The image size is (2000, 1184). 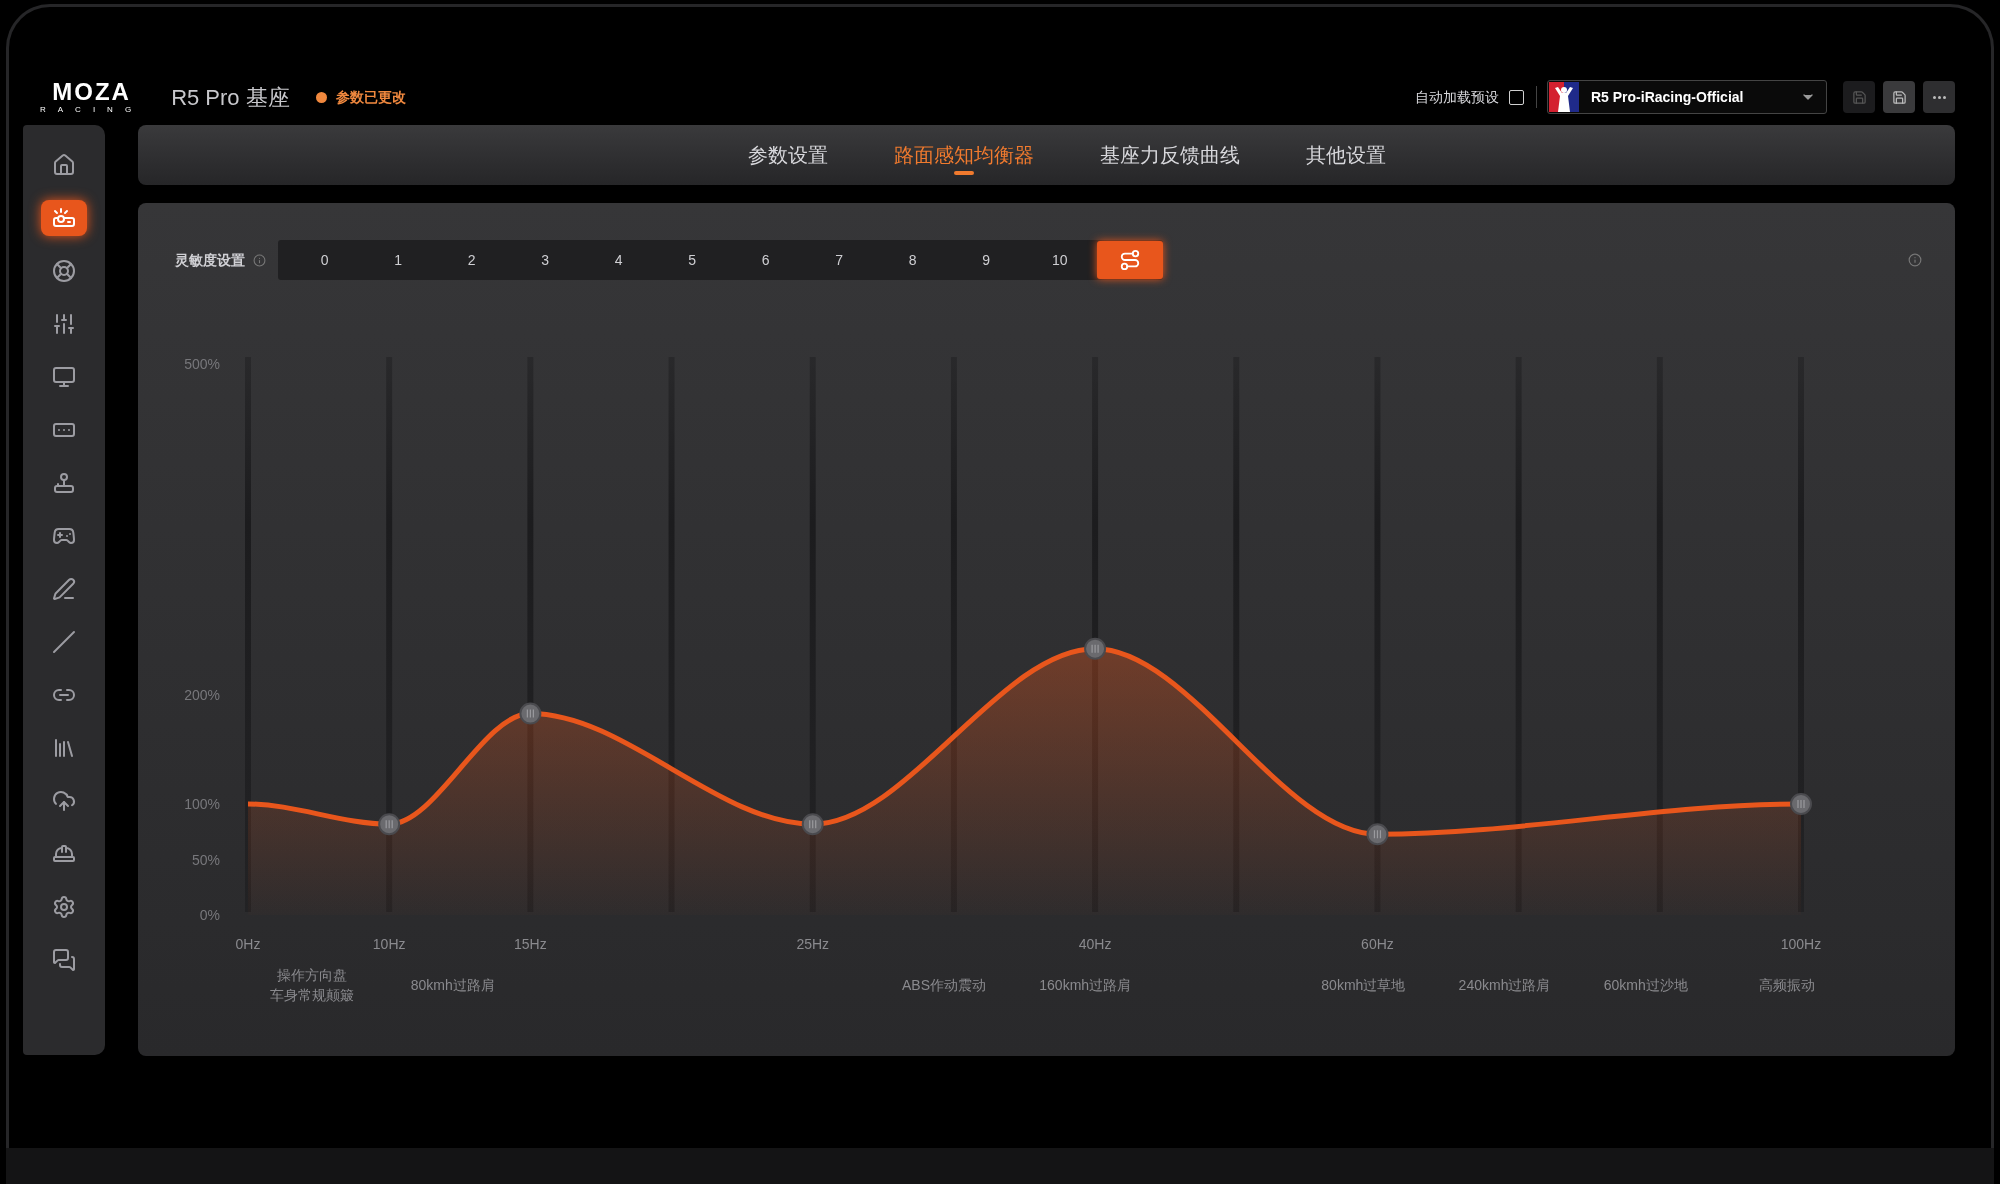 I want to click on y-tick-label: 50%, so click(x=205, y=860).